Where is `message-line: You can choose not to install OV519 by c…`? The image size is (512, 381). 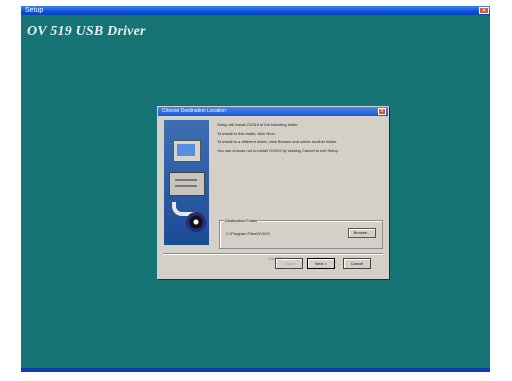
message-line: You can choose not to install OV519 by c… is located at coordinates (278, 150).